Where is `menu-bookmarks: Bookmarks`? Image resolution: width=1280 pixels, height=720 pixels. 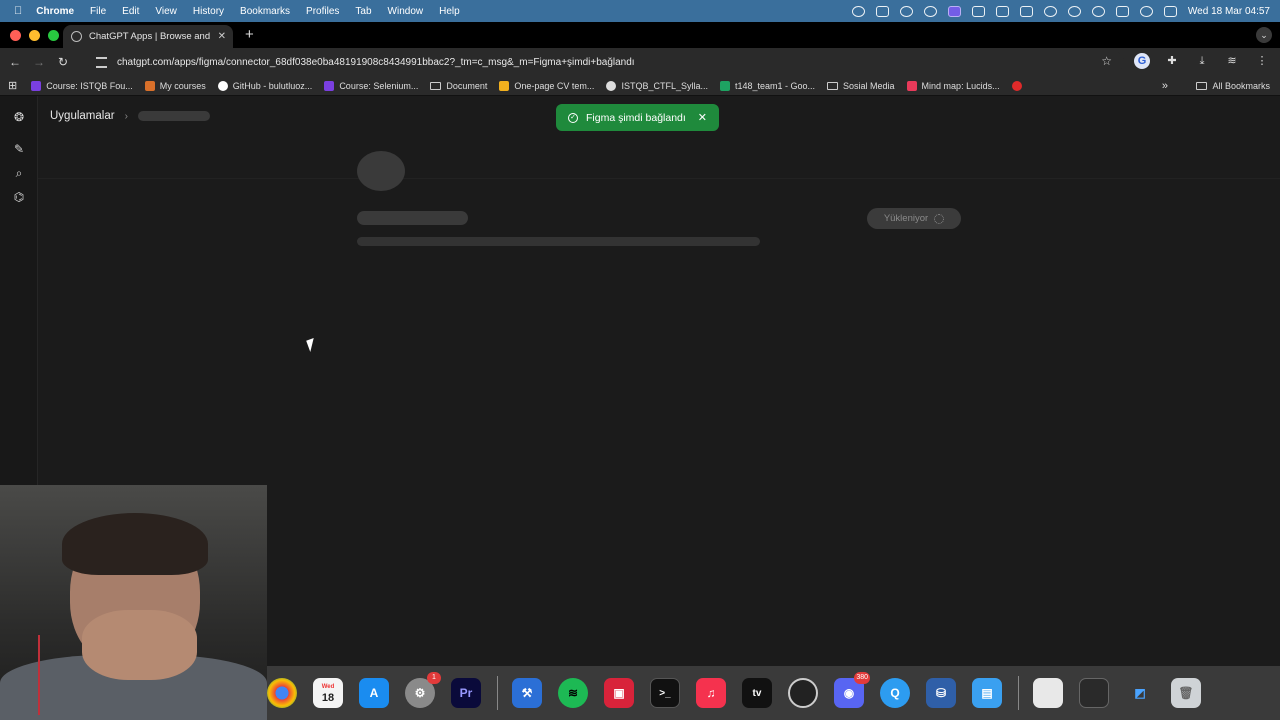 menu-bookmarks: Bookmarks is located at coordinates (265, 11).